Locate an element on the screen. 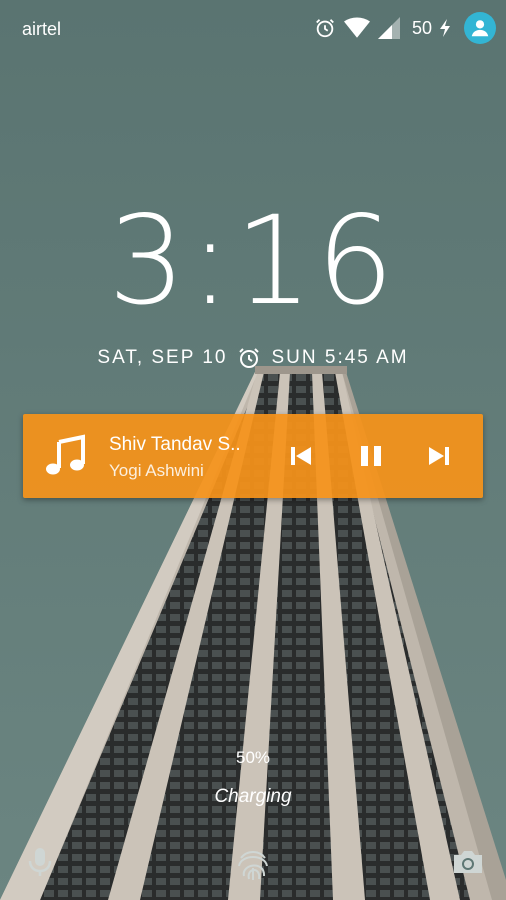  battery-level: 50 is located at coordinates (421, 27).